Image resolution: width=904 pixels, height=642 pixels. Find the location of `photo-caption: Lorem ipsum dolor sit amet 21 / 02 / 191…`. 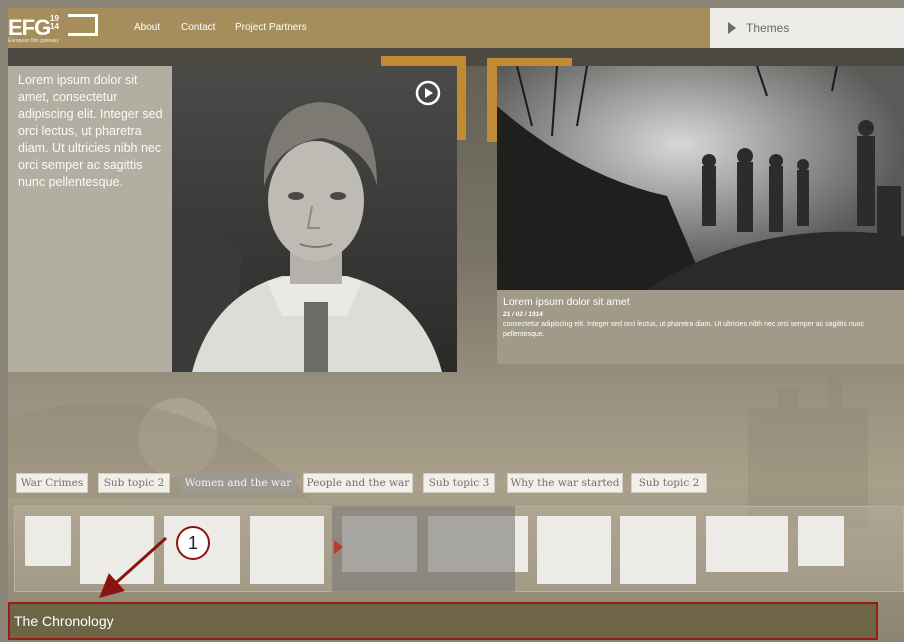

photo-caption: Lorem ipsum dolor sit amet 21 / 02 / 191… is located at coordinates (700, 327).